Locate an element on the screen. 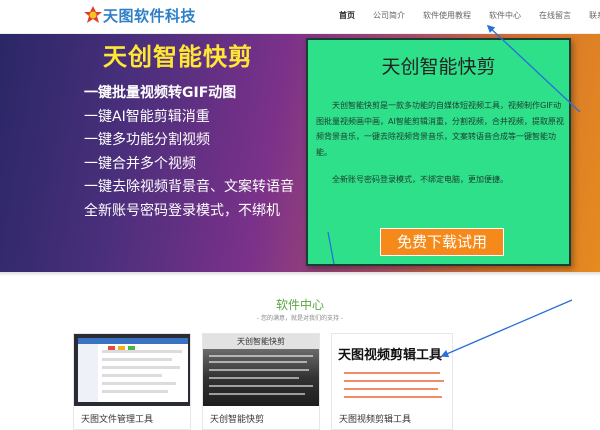 The width and height of the screenshot is (600, 430). card-thumbnail: 天创智能快剪 is located at coordinates (261, 370).